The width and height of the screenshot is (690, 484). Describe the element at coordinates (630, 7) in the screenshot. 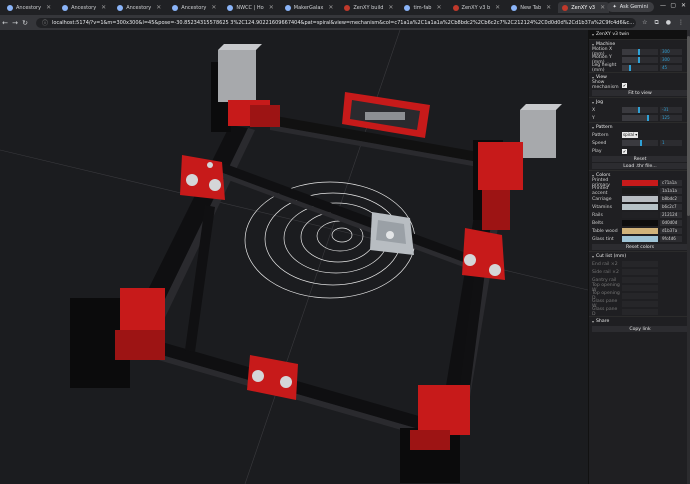

I see `ask-gemini-button: ✦ Ask Gemini` at that location.